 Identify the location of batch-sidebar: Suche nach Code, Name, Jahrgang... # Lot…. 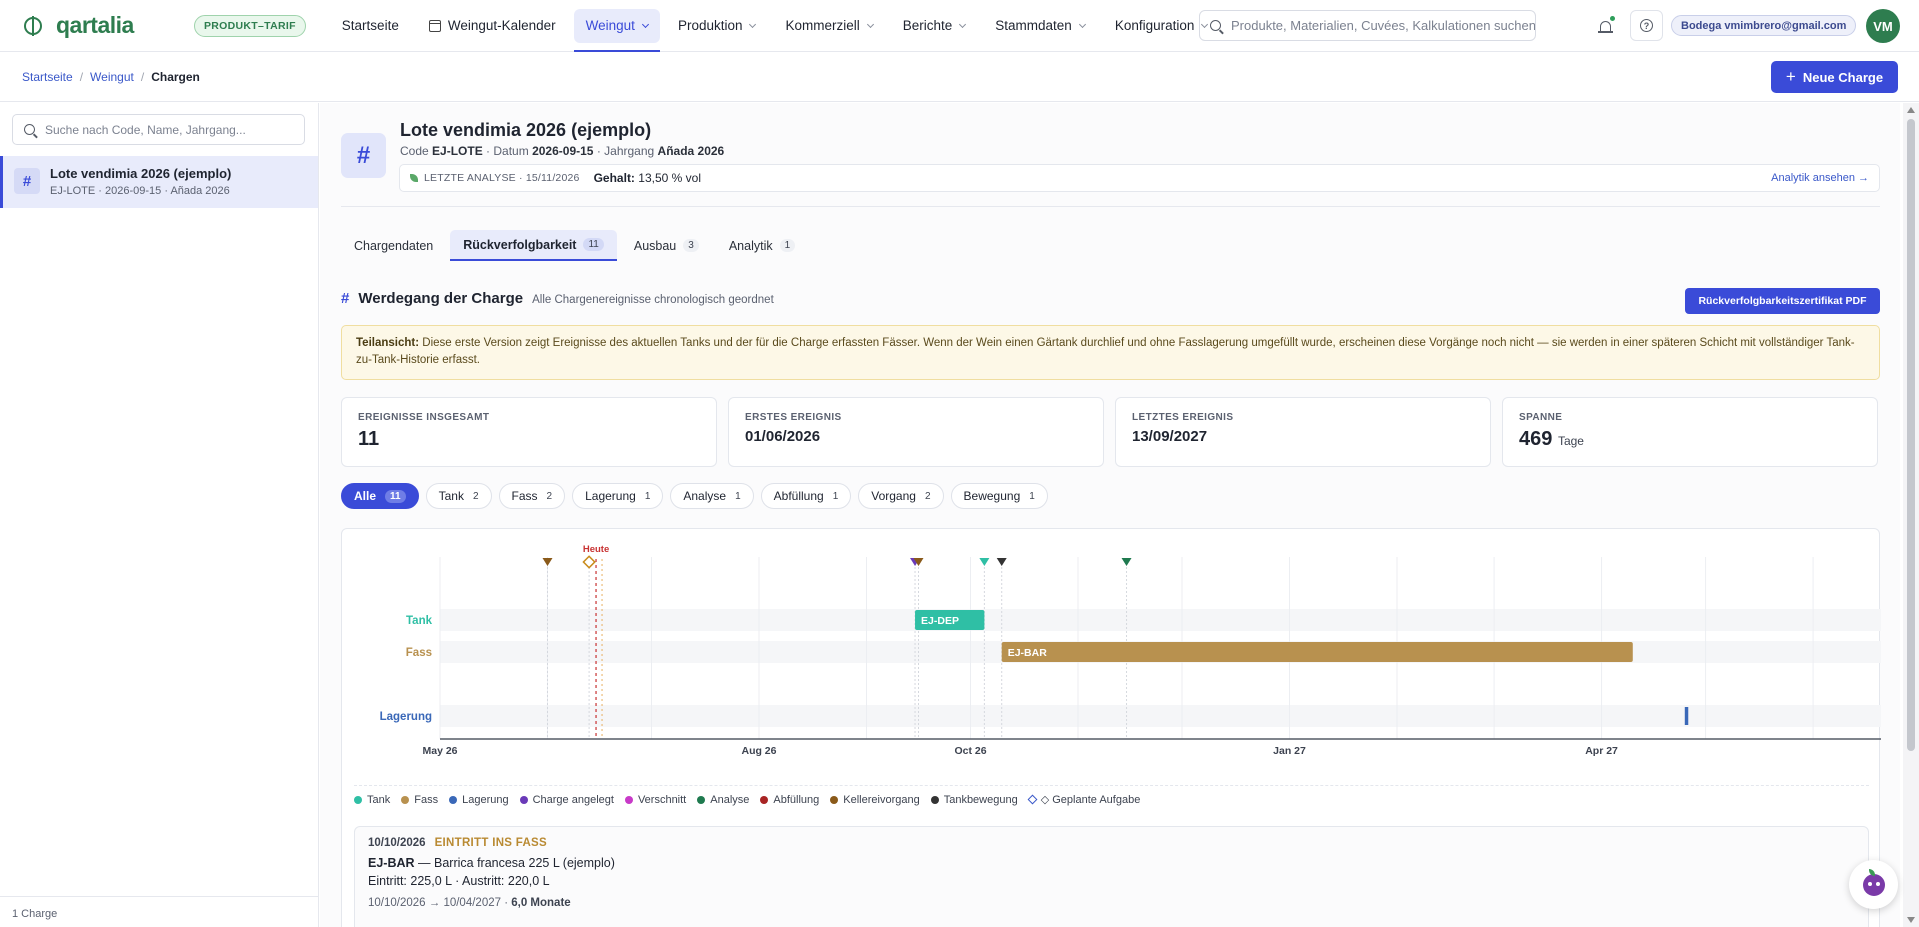
(159, 515).